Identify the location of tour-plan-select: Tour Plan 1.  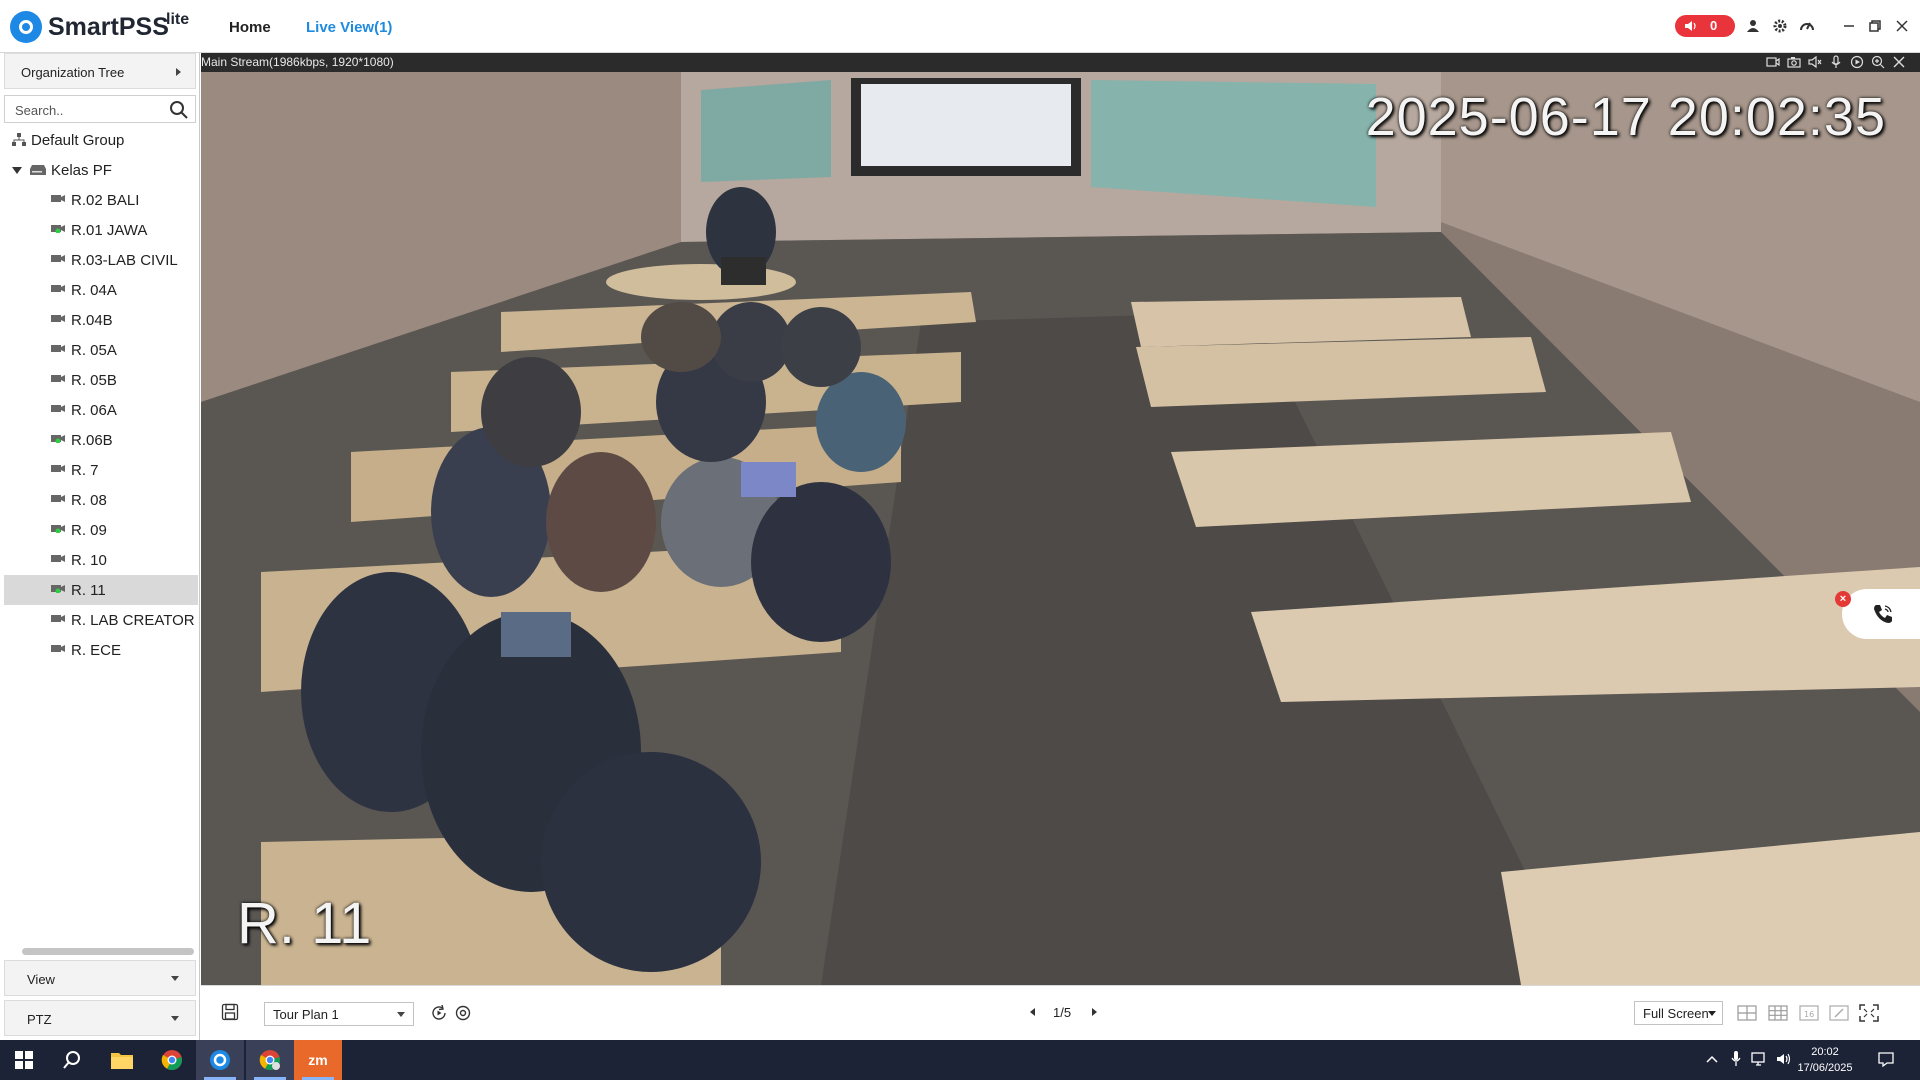
(339, 1014).